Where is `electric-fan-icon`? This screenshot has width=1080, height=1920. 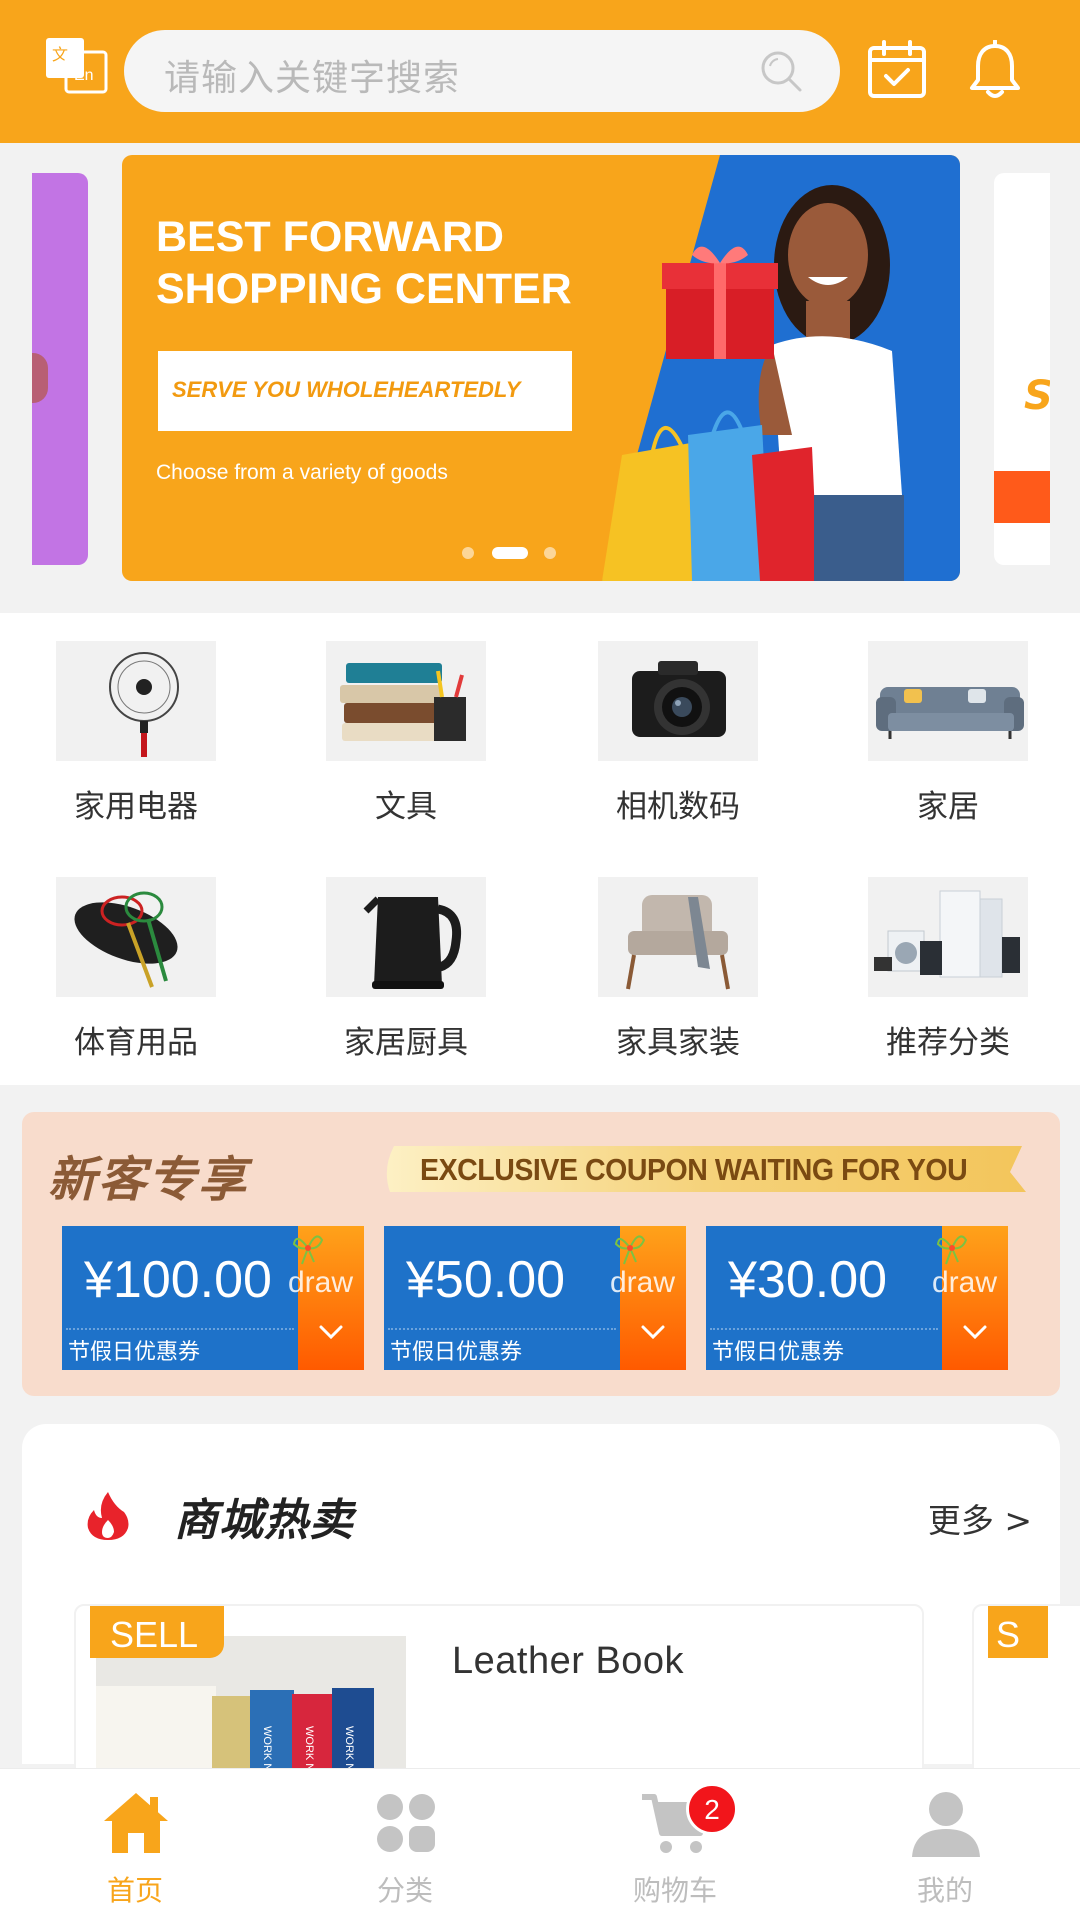
electric-fan-icon is located at coordinates (136, 701).